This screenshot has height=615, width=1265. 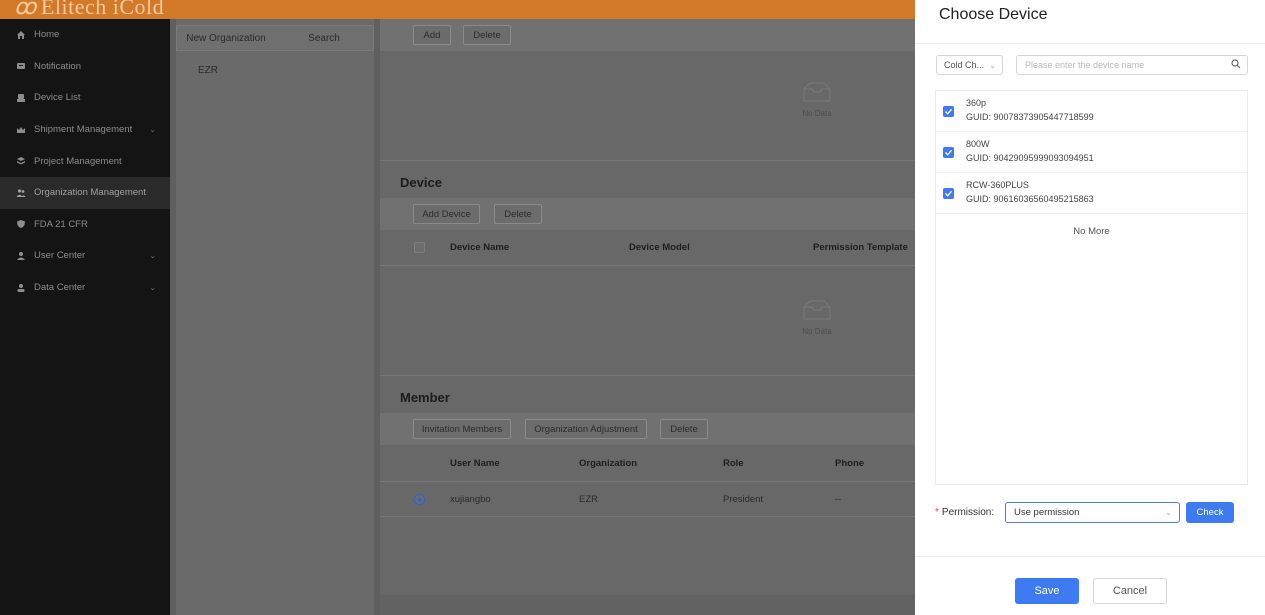 What do you see at coordinates (462, 429) in the screenshot?
I see `invitation-members-button: Invitation Members` at bounding box center [462, 429].